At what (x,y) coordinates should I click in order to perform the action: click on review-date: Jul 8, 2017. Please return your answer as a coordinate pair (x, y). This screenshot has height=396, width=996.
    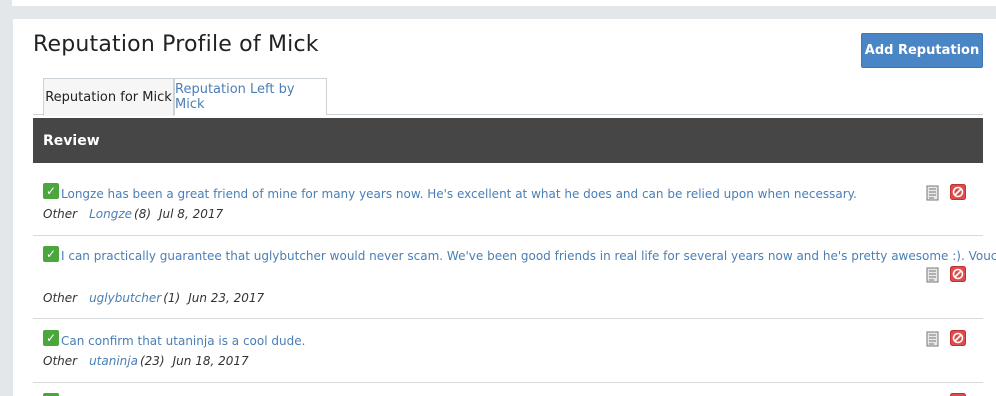
    Looking at the image, I should click on (191, 214).